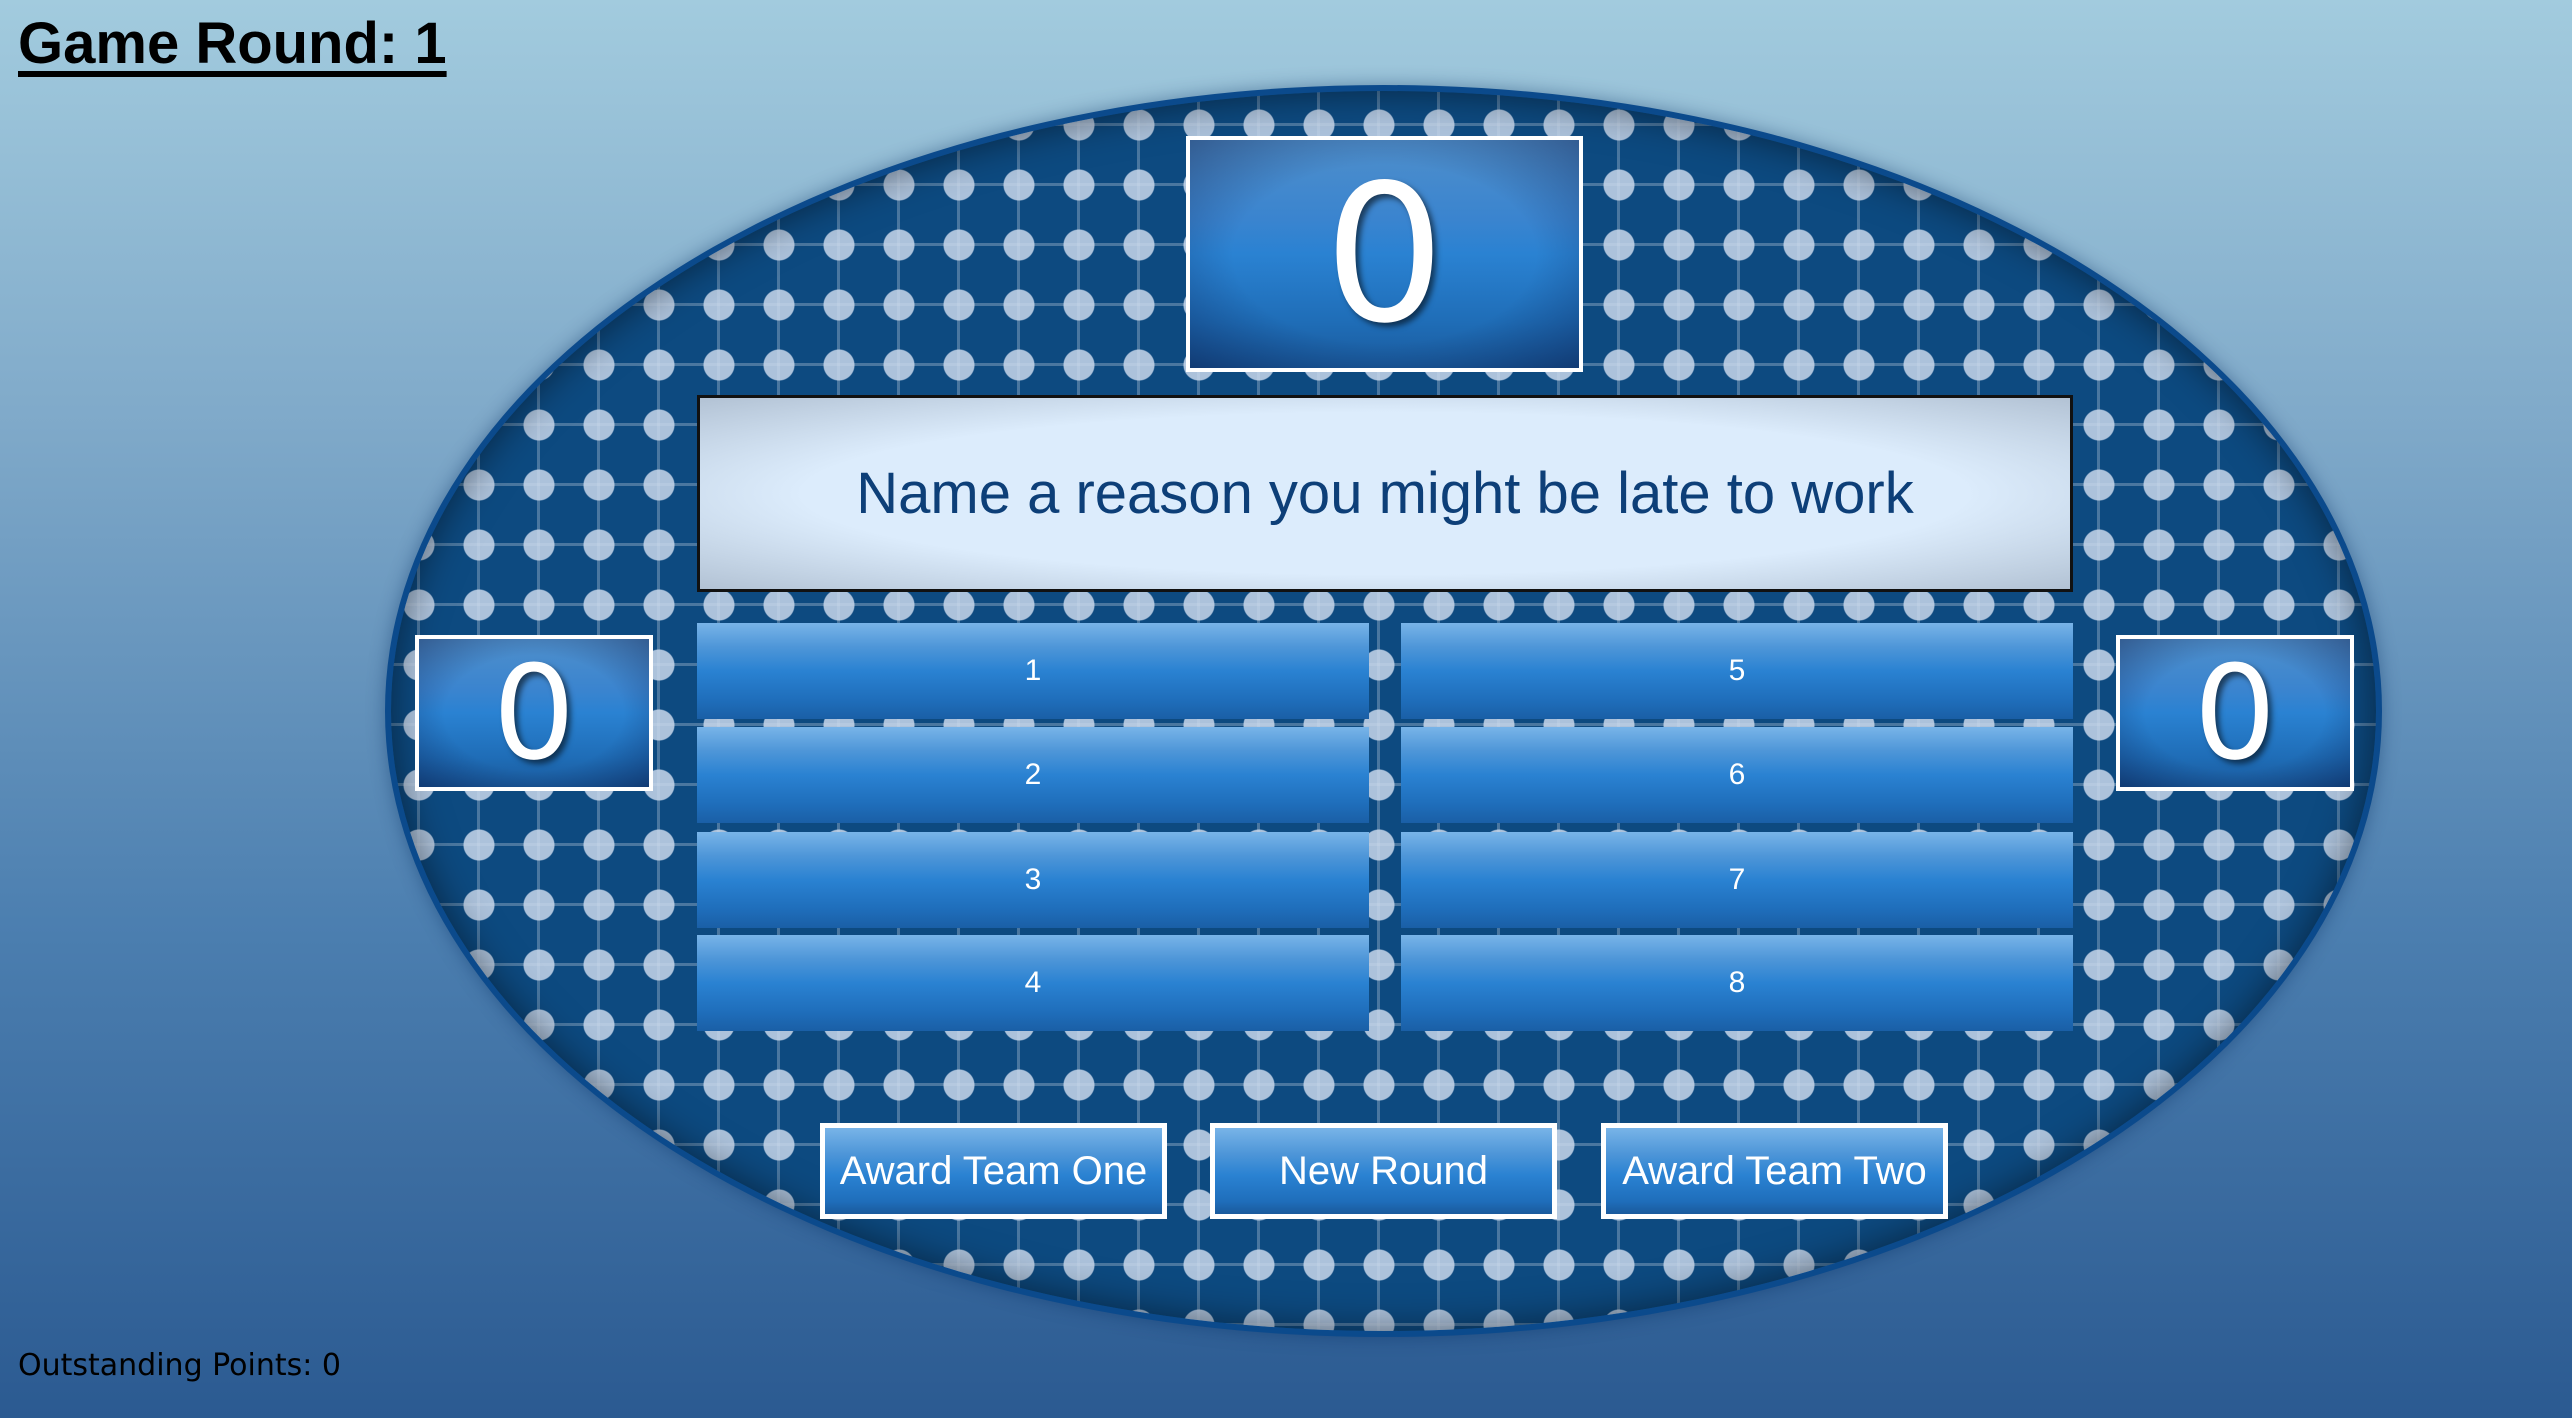 This screenshot has height=1418, width=2572. I want to click on answer-label: 1, so click(1033, 670).